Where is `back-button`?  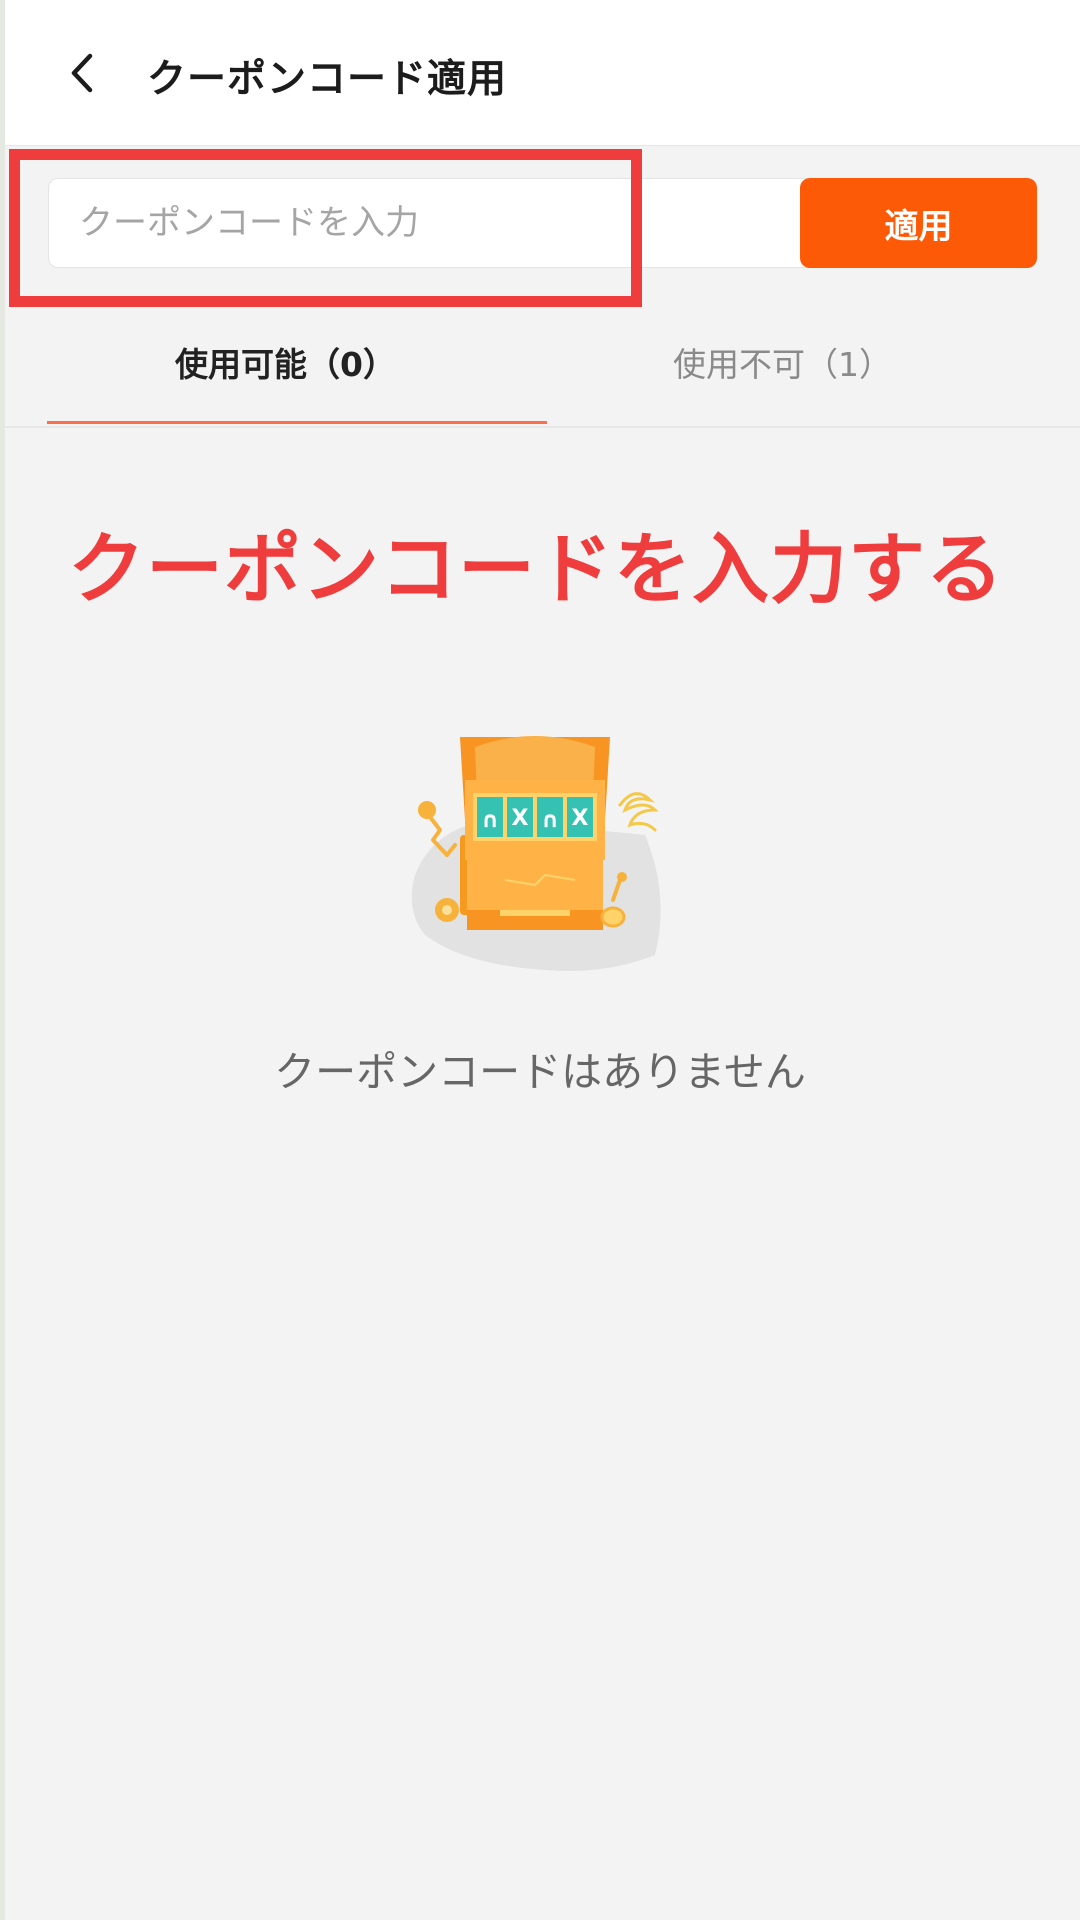 back-button is located at coordinates (85, 72).